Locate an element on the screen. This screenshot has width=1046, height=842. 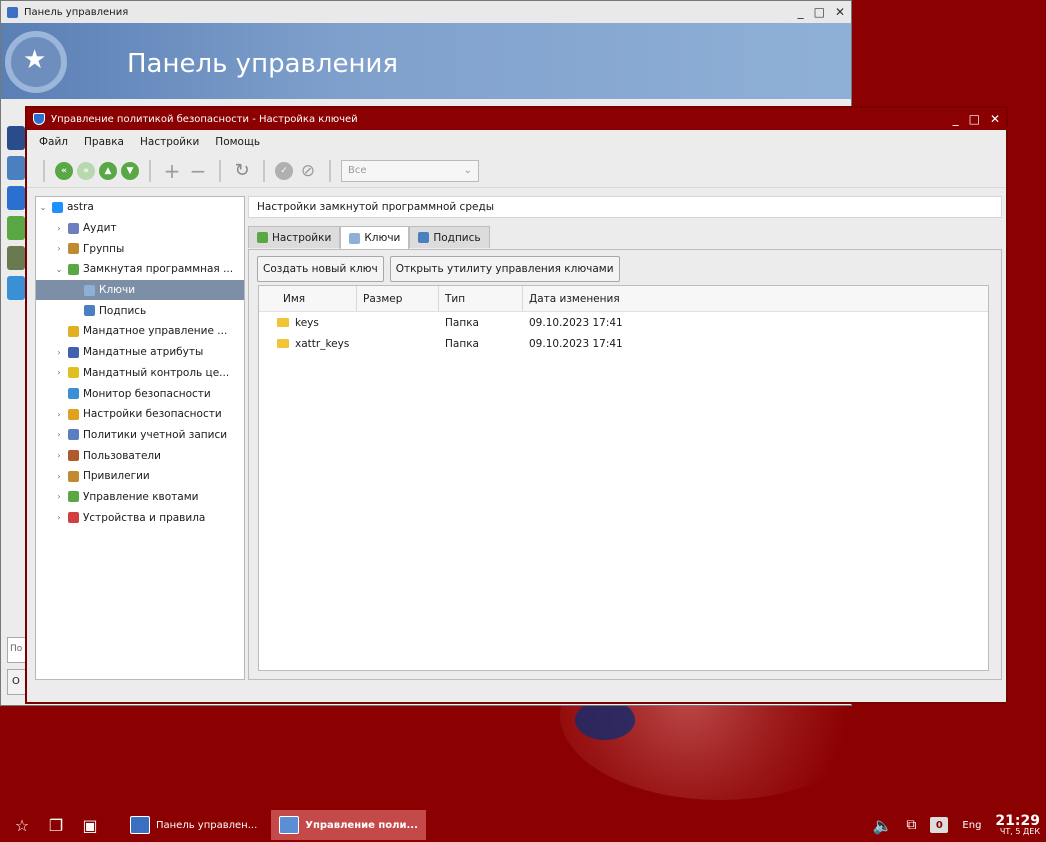
open-key-utility-button: Открыть утилиту управления ключами is located at coordinates (504, 269).